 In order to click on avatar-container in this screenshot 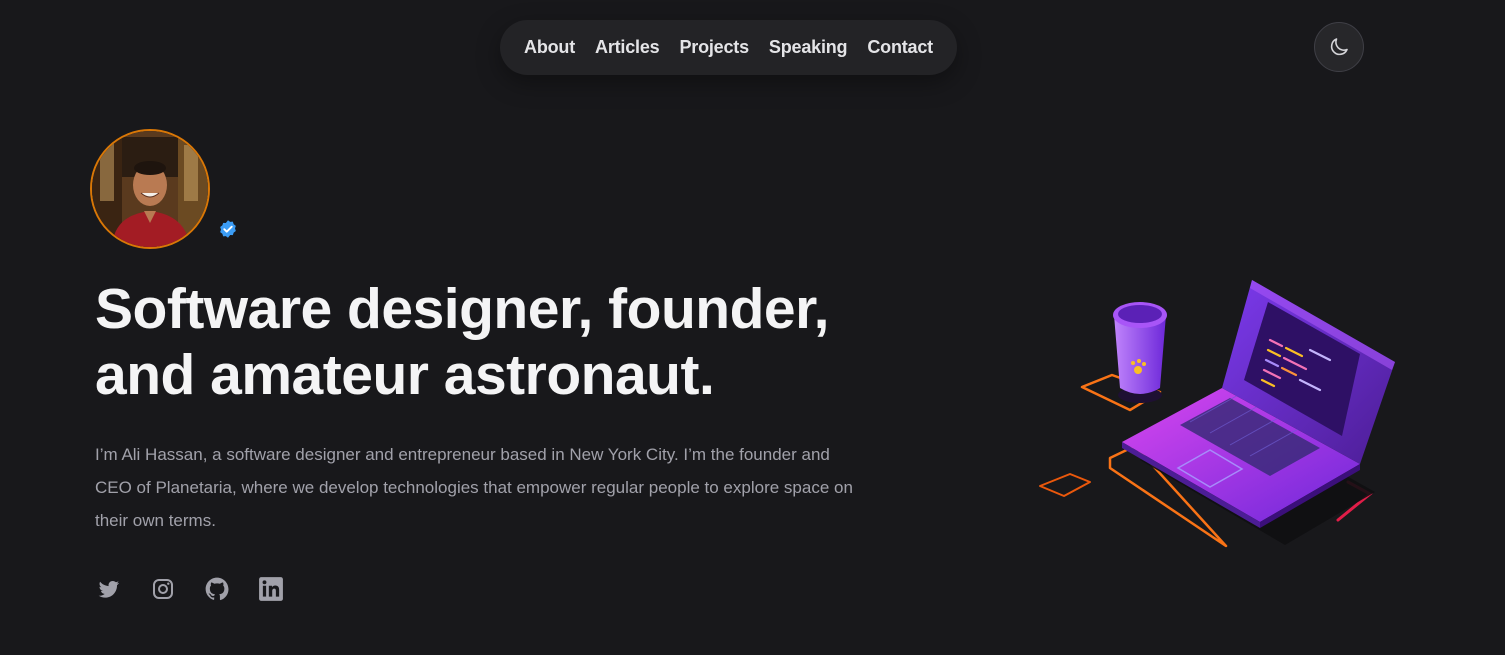, I will do `click(150, 189)`.